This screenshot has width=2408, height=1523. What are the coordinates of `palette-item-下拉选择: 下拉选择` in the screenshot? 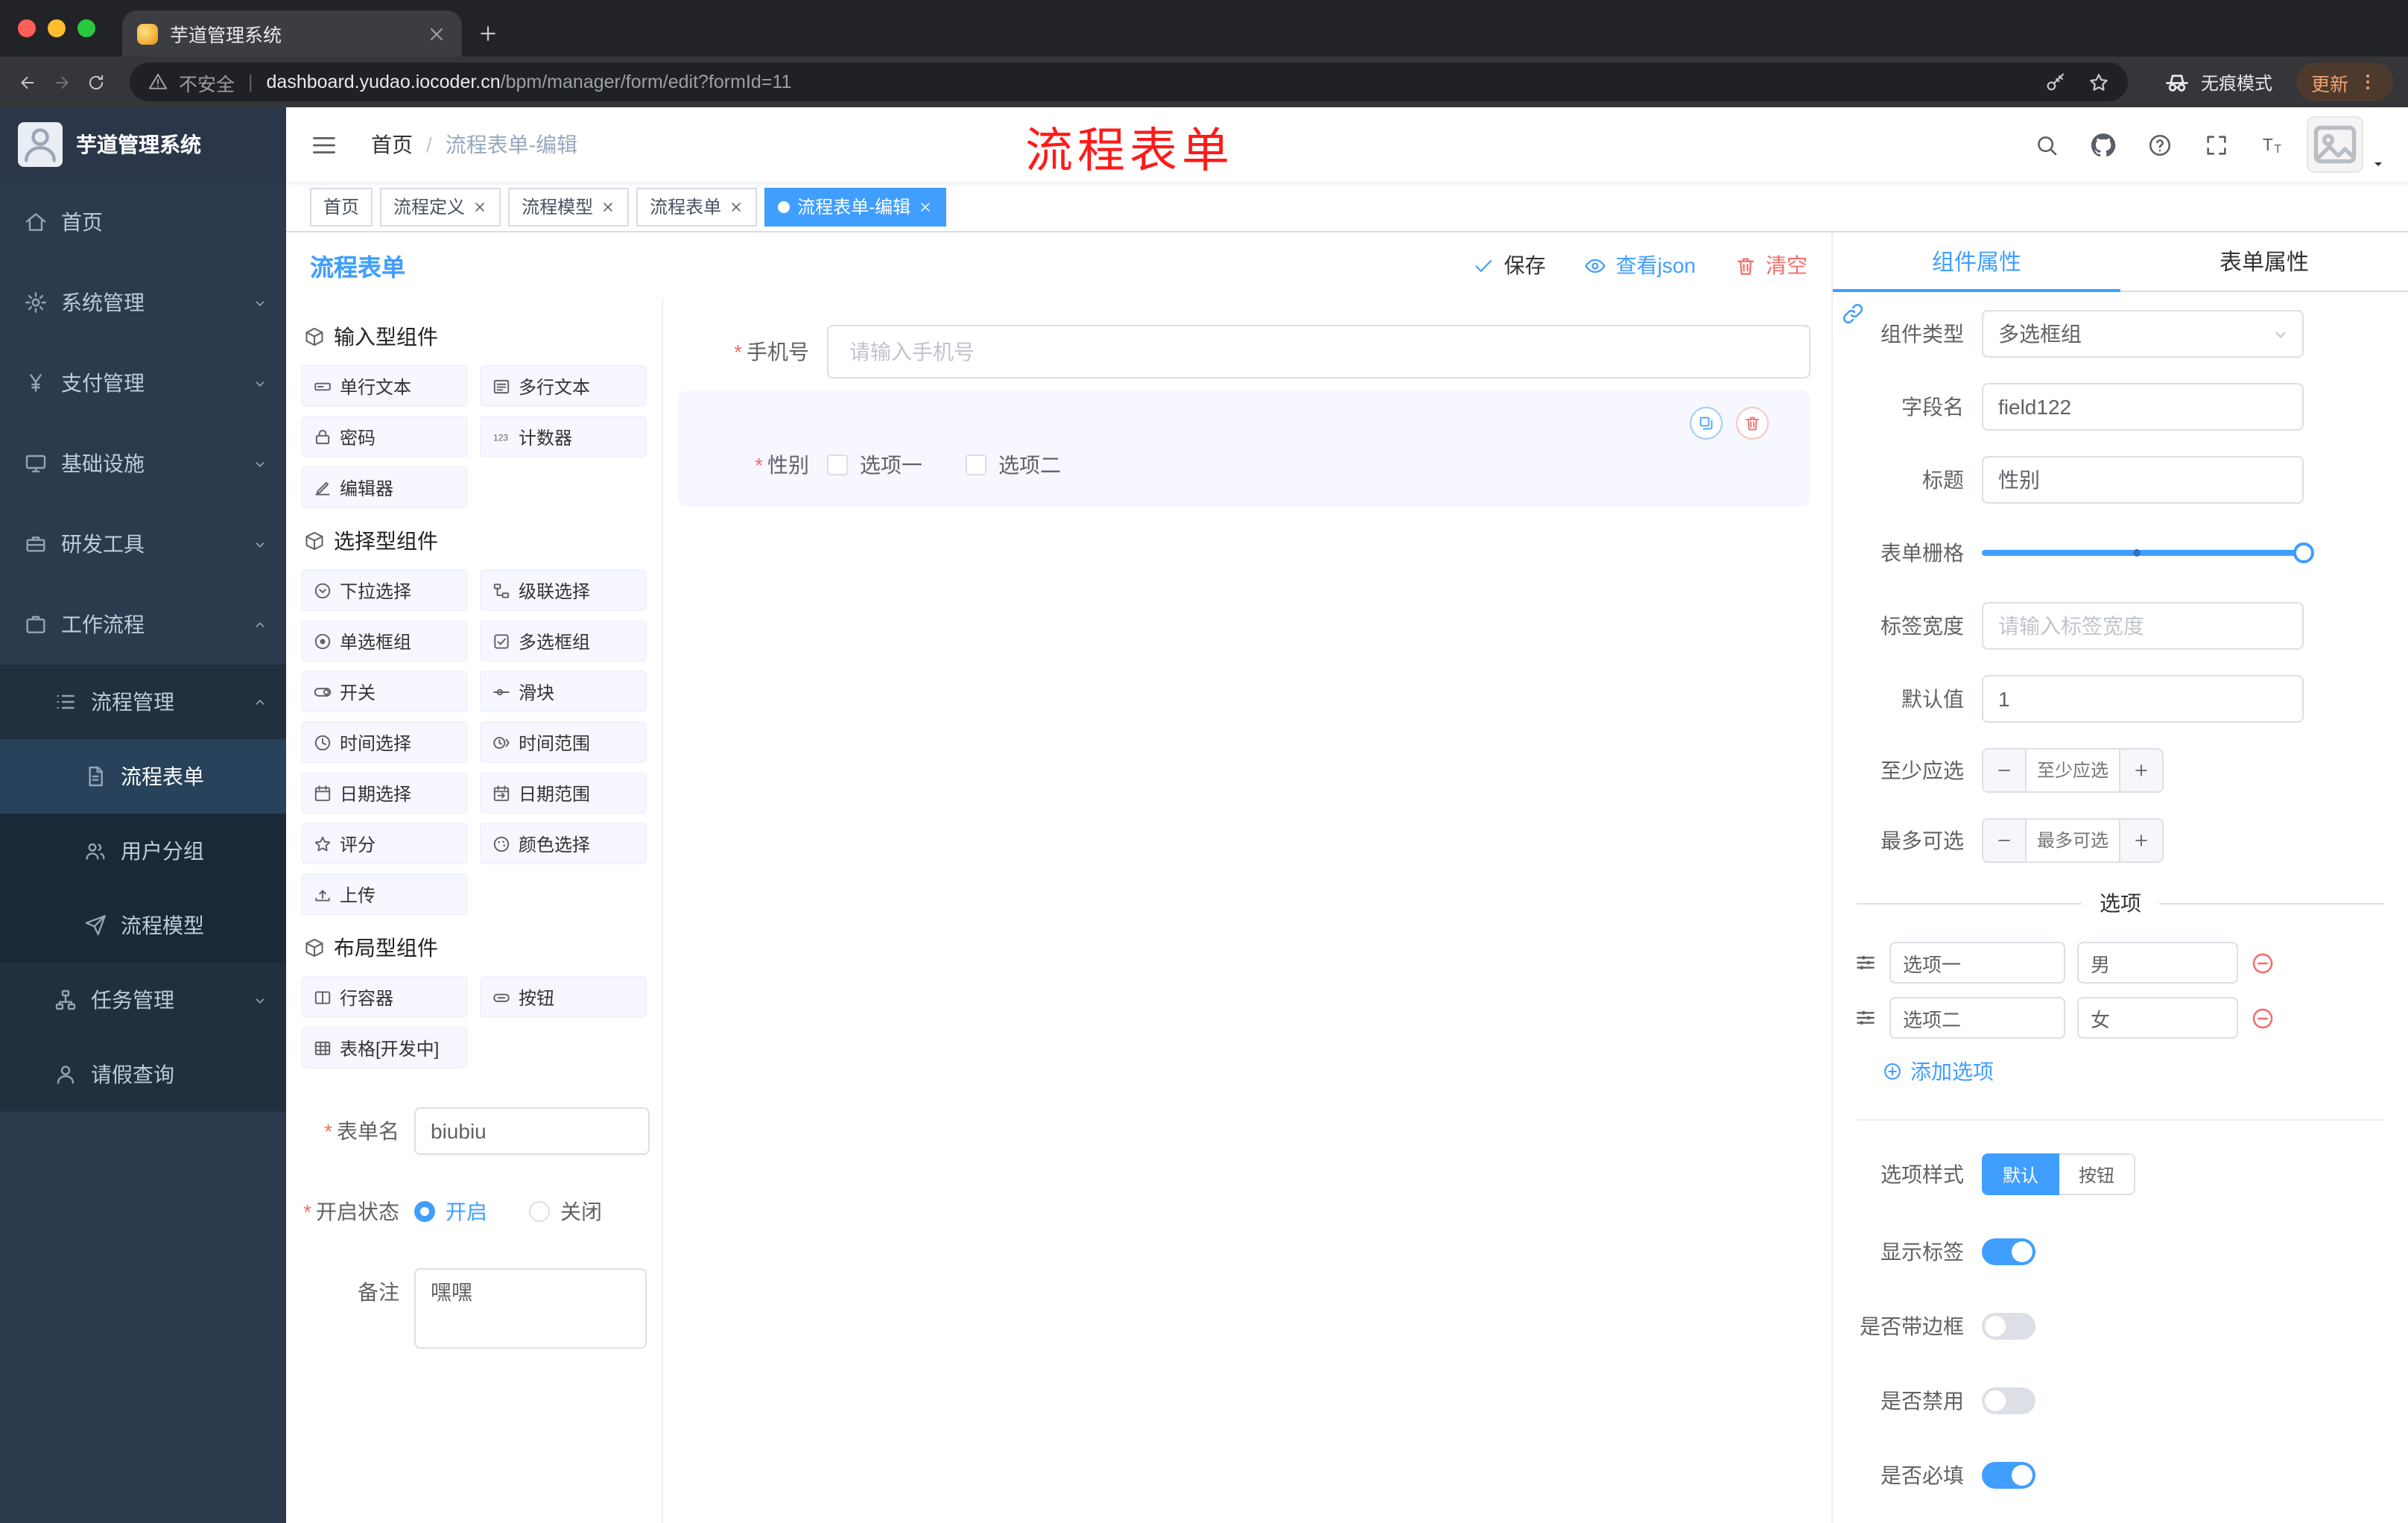 It's located at (384, 590).